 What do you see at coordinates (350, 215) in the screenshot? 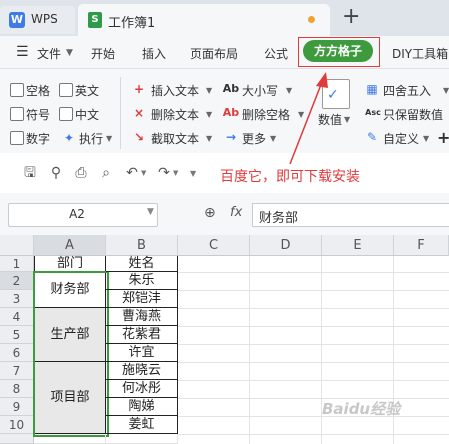
I see `formula-input: 财务部` at bounding box center [350, 215].